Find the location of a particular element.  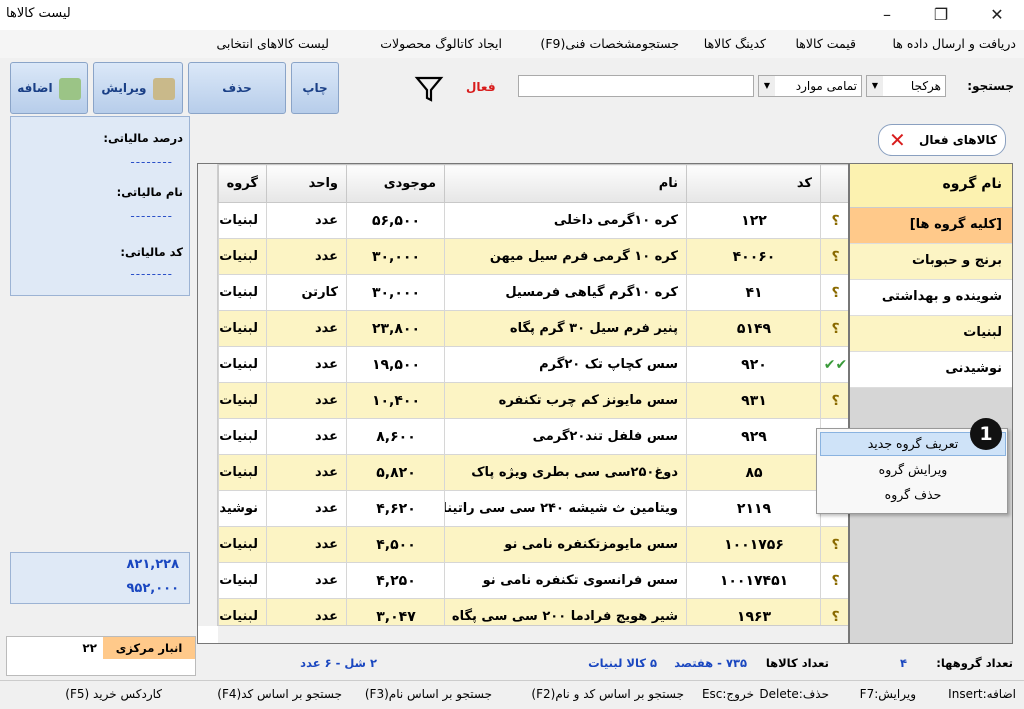

edit-button-label: ویرایش is located at coordinates (124, 88).